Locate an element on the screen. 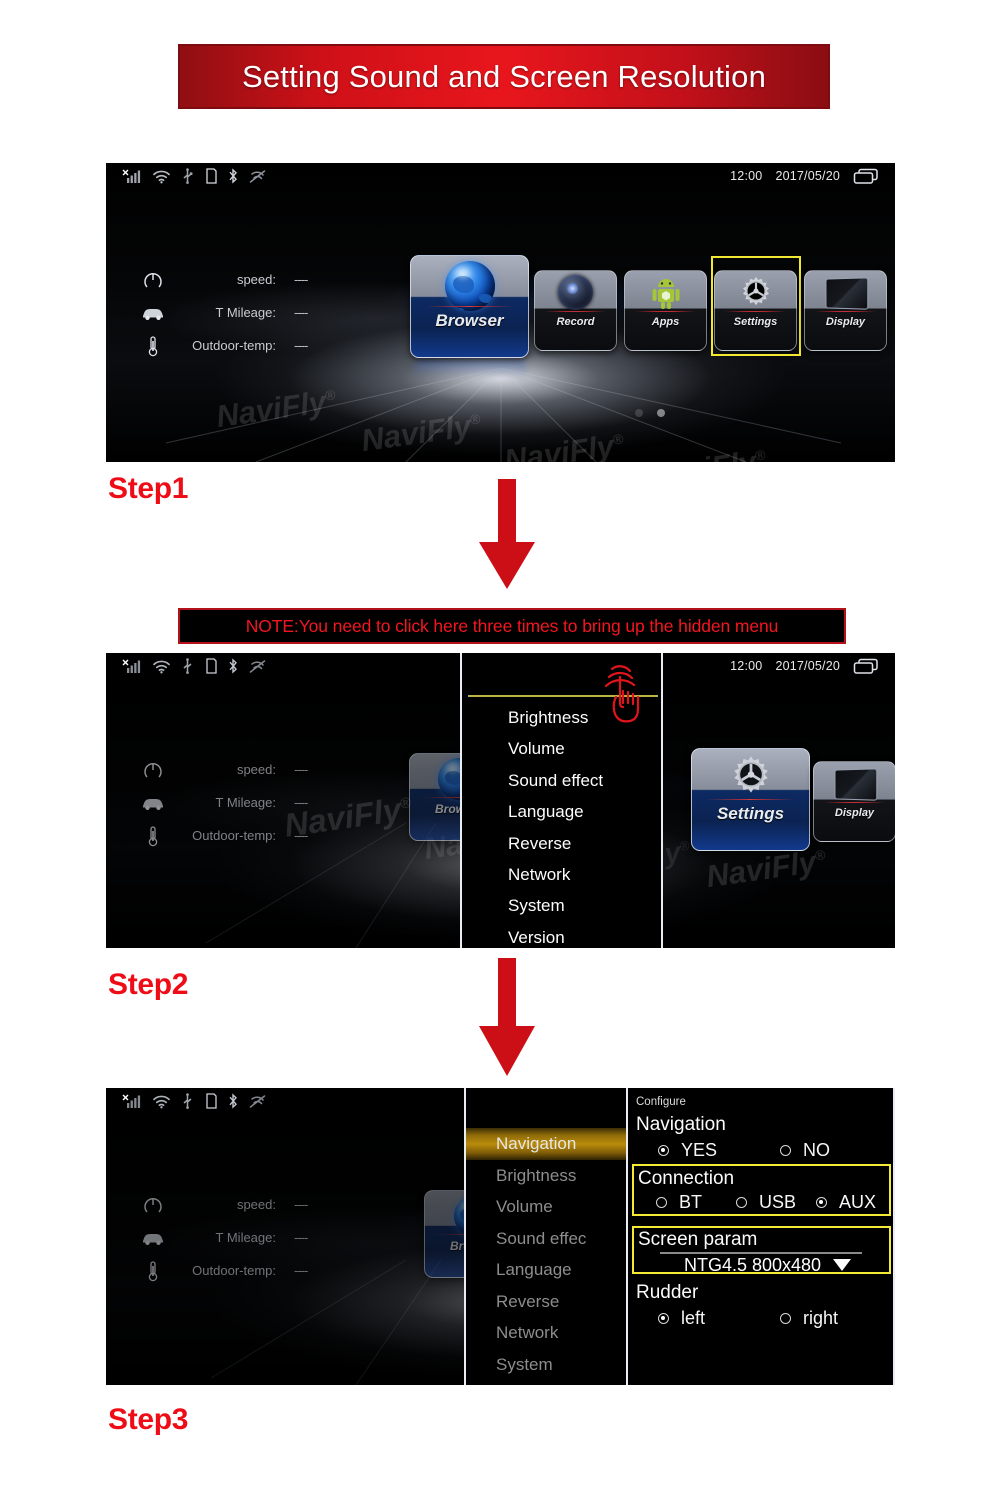 The height and width of the screenshot is (1500, 1000). connection-section-title: Connection is located at coordinates (686, 1178).